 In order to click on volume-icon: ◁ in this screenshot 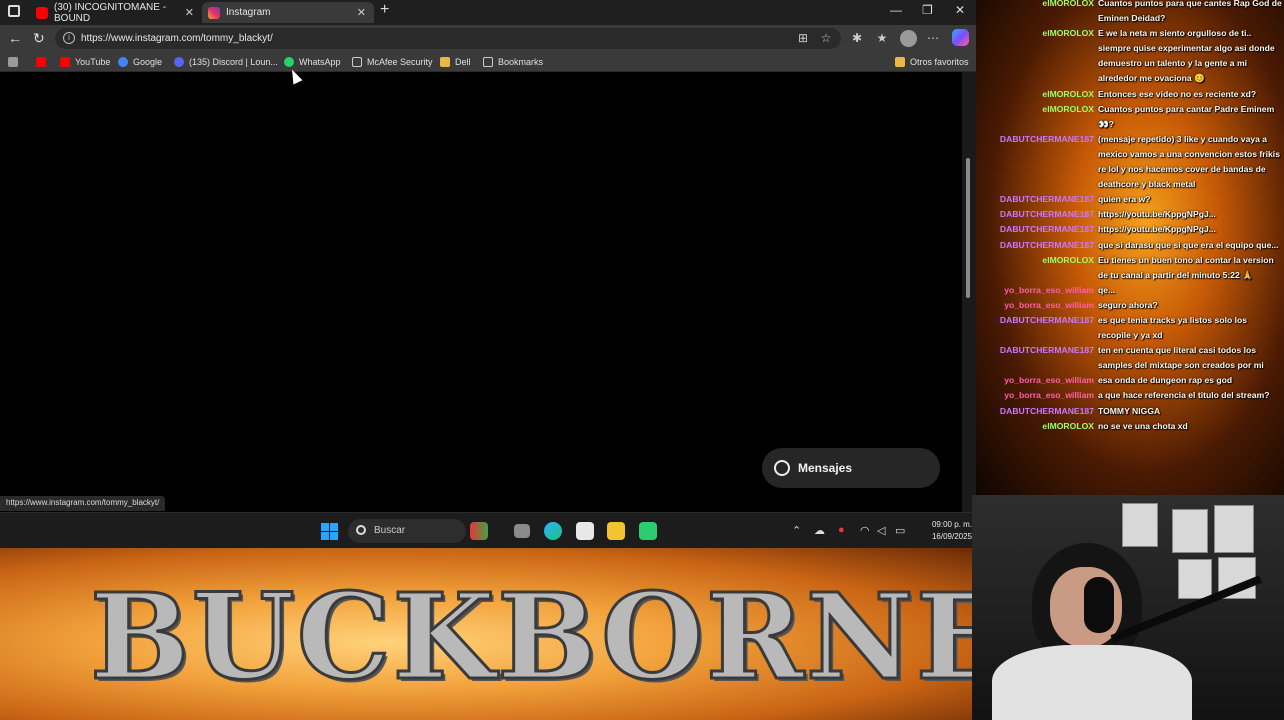, I will do `click(881, 530)`.